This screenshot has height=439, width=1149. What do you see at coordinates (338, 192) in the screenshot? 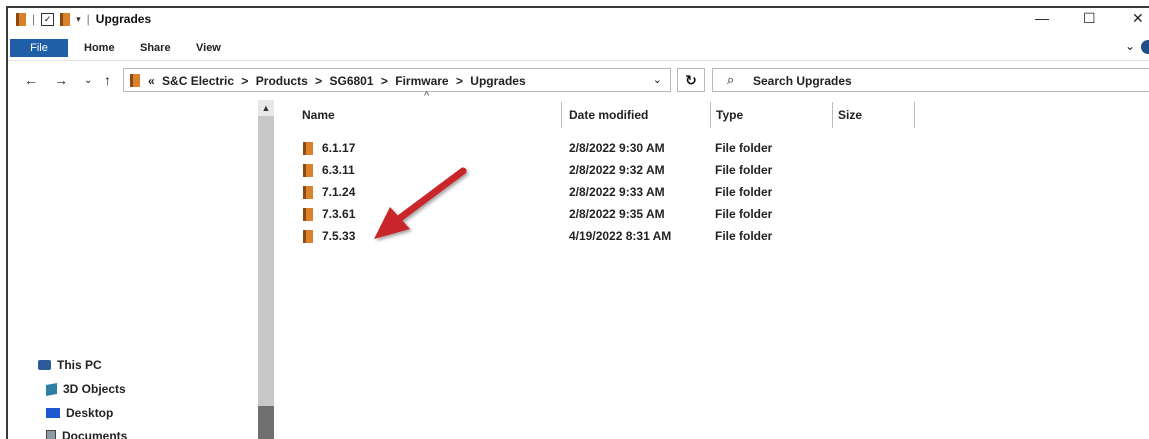
I see `file-name: 7.1.24` at bounding box center [338, 192].